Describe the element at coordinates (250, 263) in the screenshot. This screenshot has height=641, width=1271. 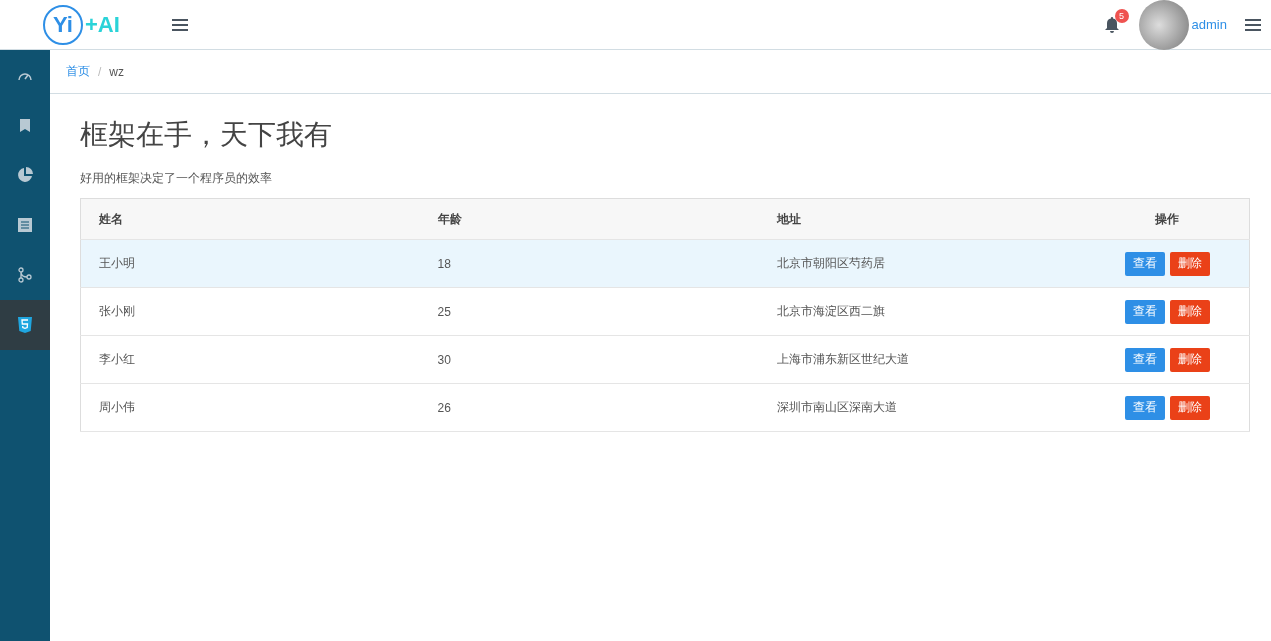
I see `table-cell: 王小明` at that location.